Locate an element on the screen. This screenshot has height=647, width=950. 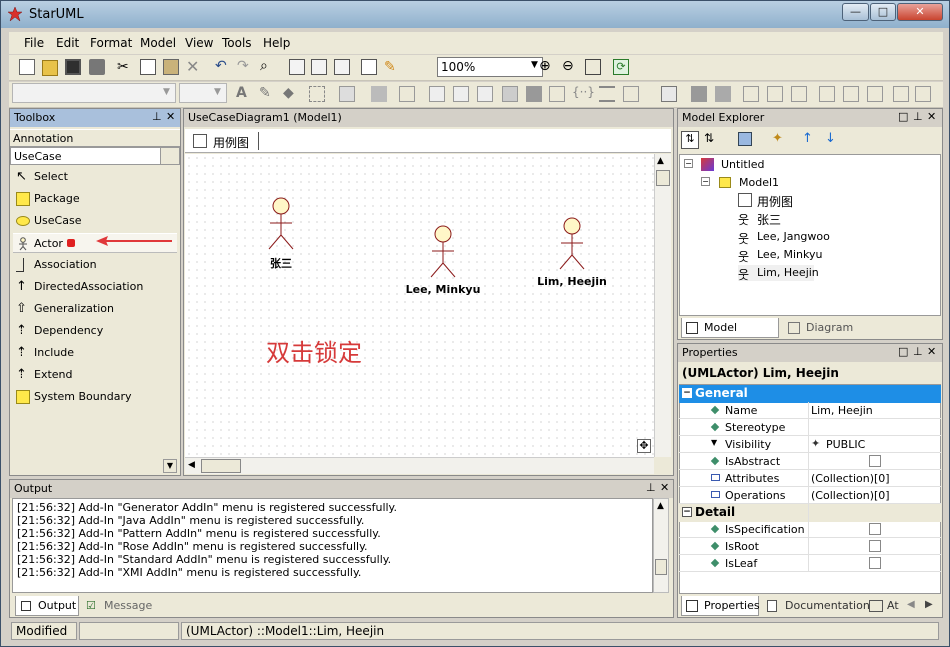
print-icon is located at coordinates (97, 67).